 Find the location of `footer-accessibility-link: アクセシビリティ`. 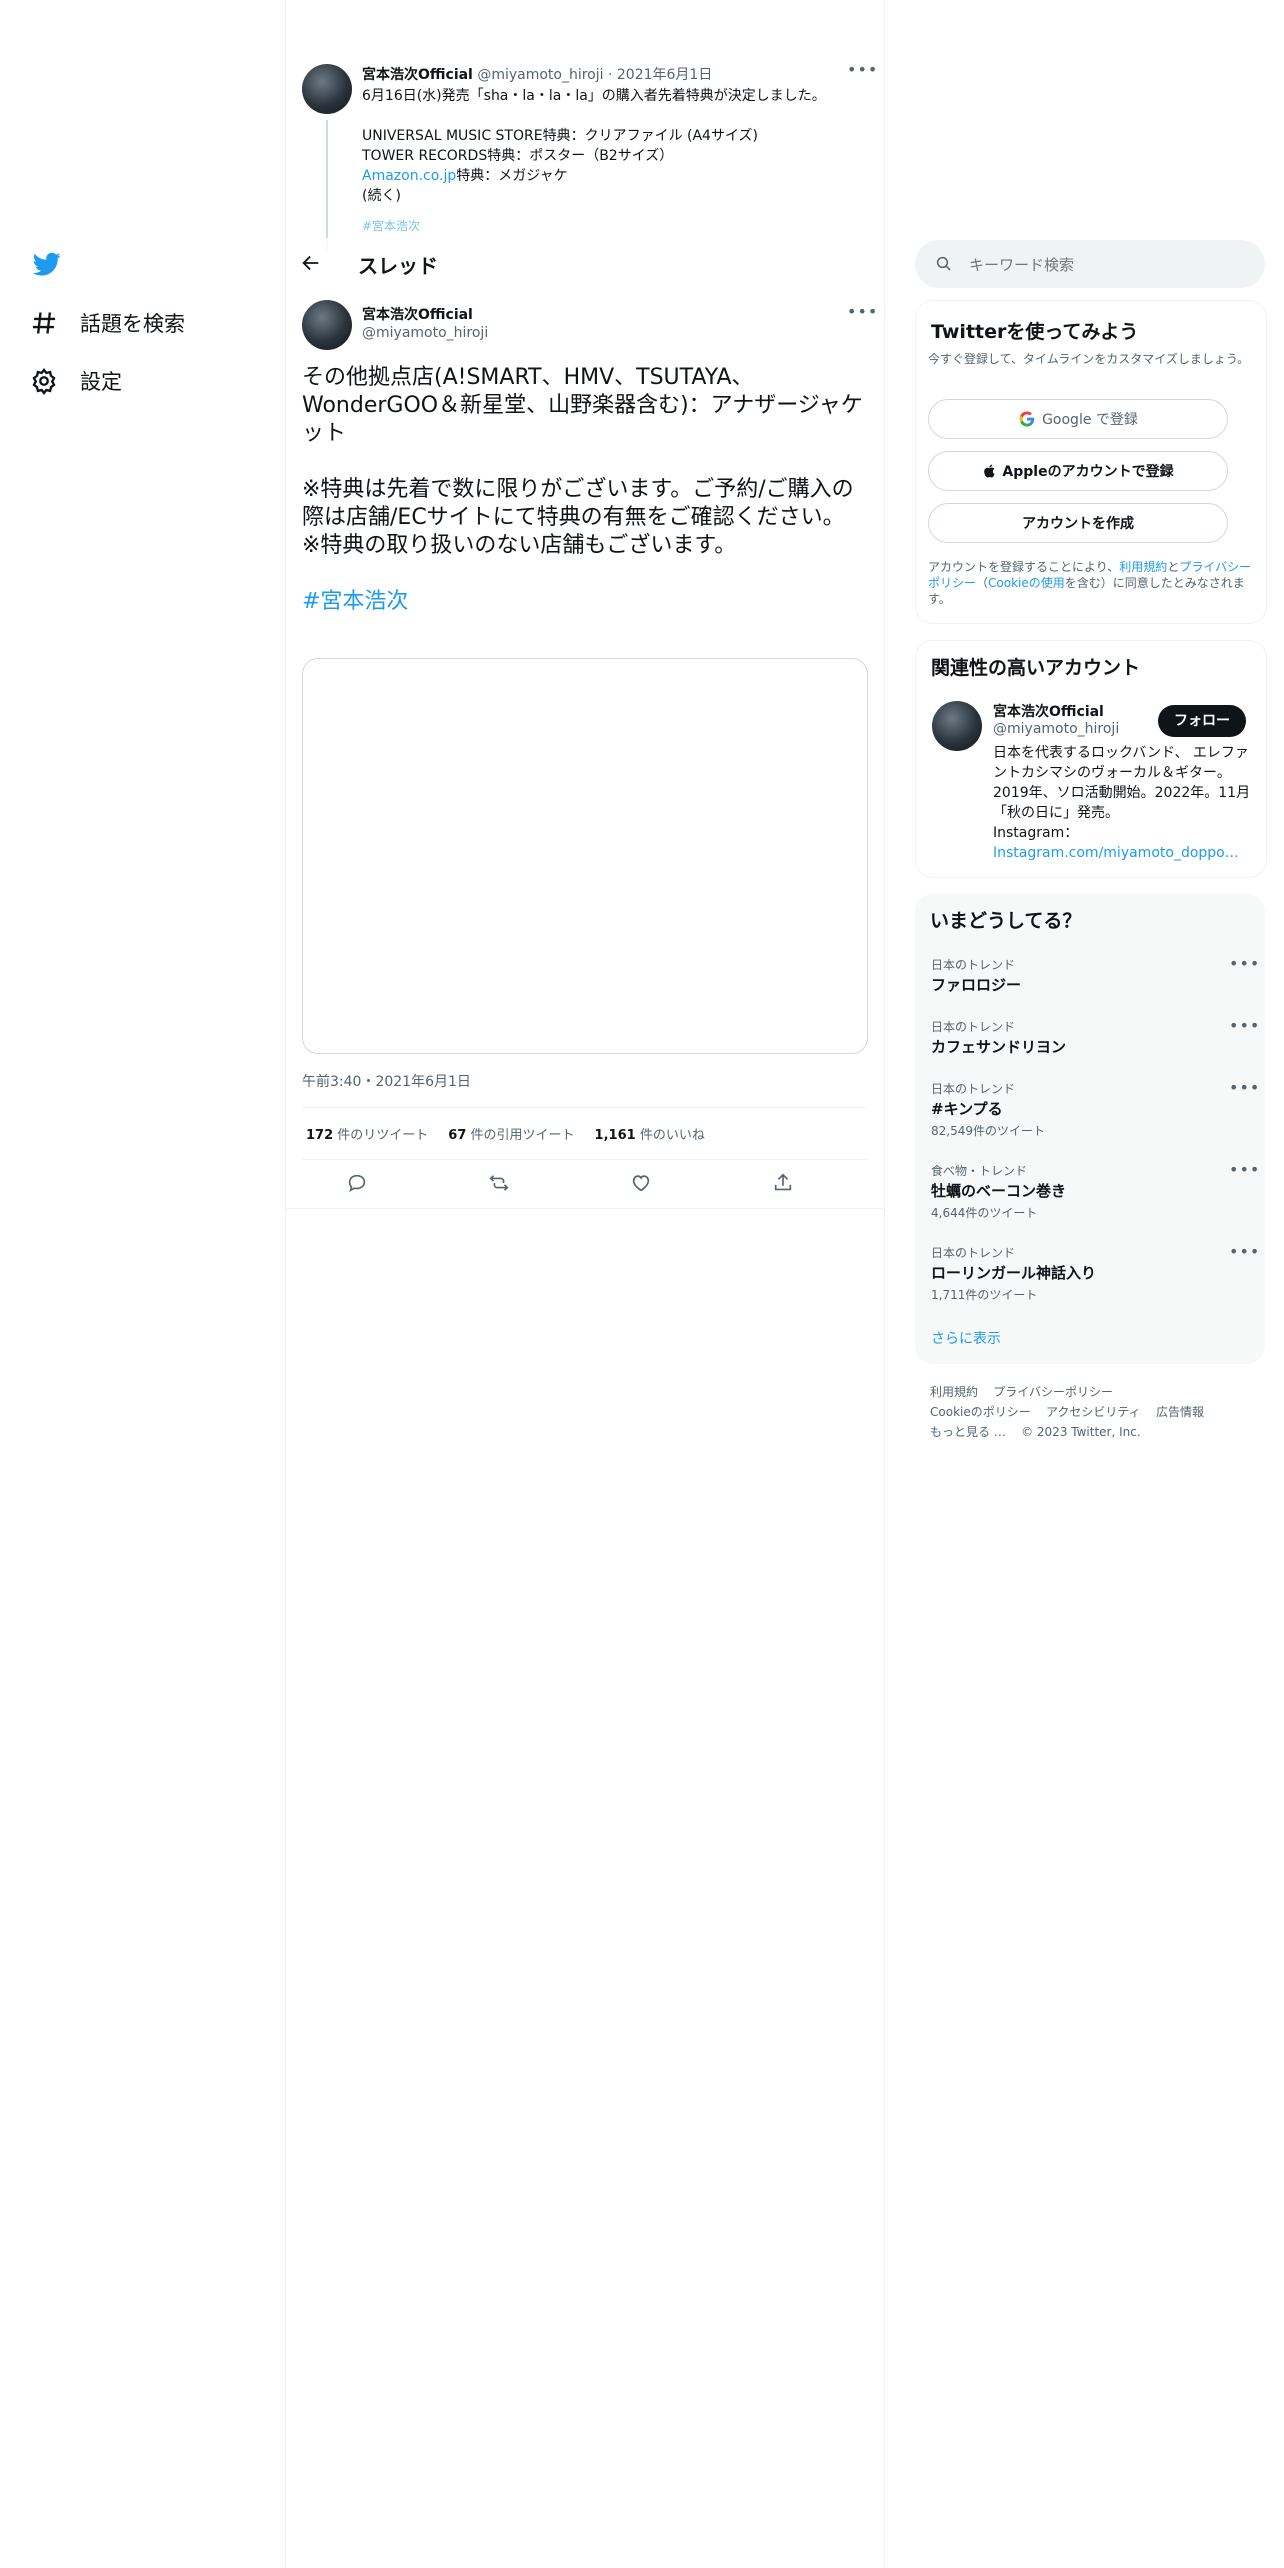

footer-accessibility-link: アクセシビリティ is located at coordinates (1093, 1412).